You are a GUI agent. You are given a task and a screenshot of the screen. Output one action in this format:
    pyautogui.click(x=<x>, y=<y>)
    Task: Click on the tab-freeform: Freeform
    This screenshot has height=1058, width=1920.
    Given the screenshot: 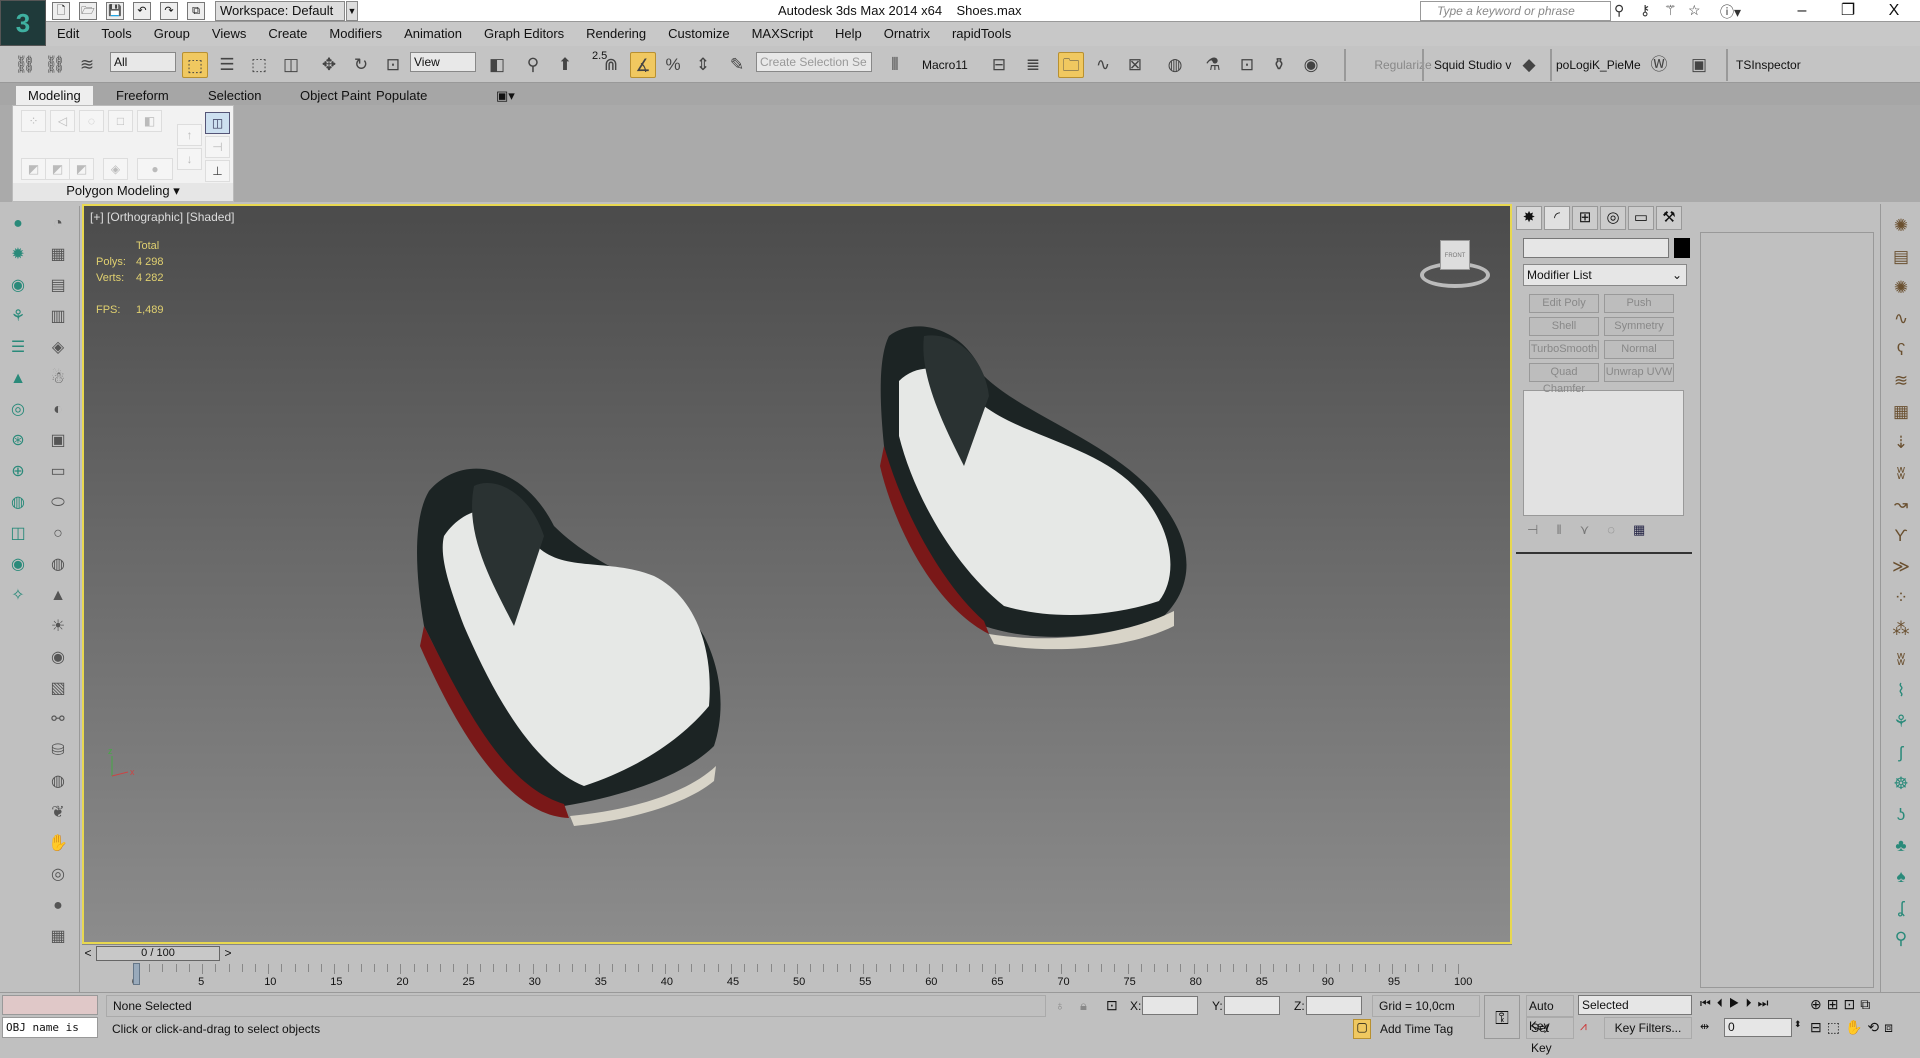 What is the action you would take?
    pyautogui.click(x=142, y=95)
    